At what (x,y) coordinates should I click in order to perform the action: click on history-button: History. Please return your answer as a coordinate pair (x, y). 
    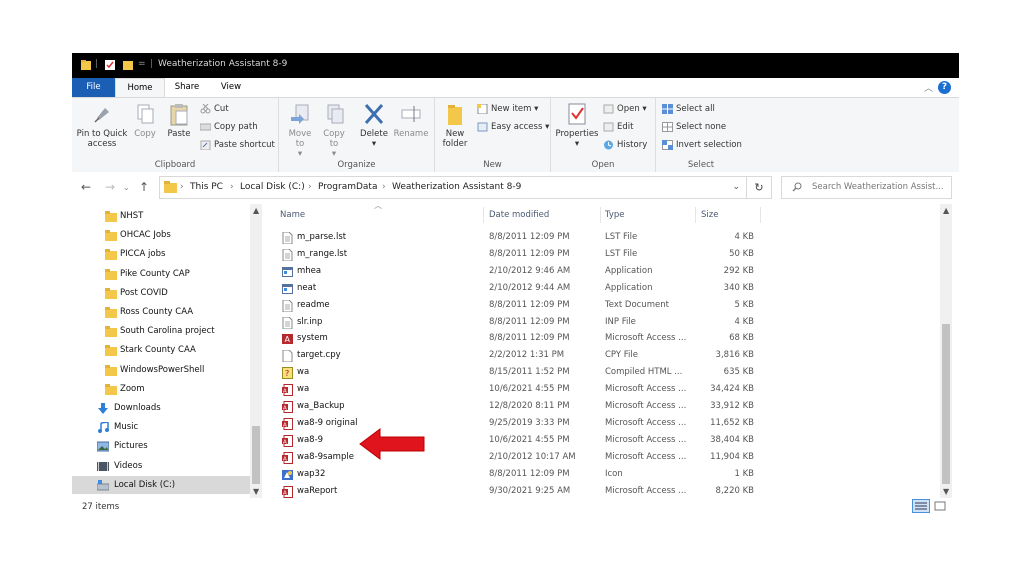
    Looking at the image, I should click on (625, 145).